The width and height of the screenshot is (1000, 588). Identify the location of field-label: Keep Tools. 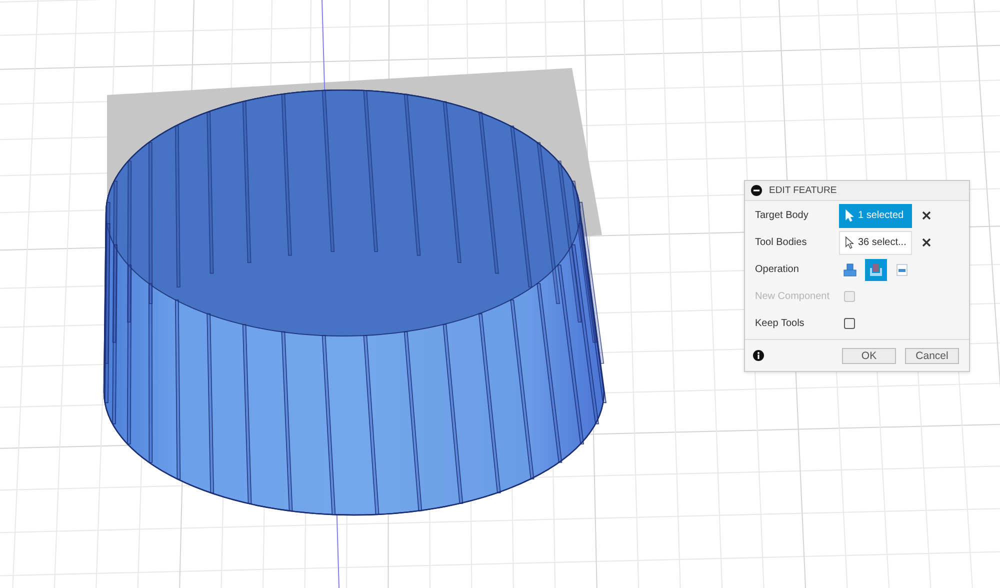
(780, 323).